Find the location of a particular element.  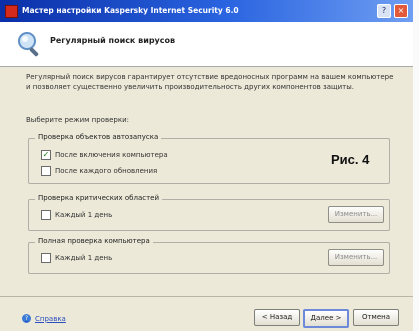

footer-divider is located at coordinates (206, 296).